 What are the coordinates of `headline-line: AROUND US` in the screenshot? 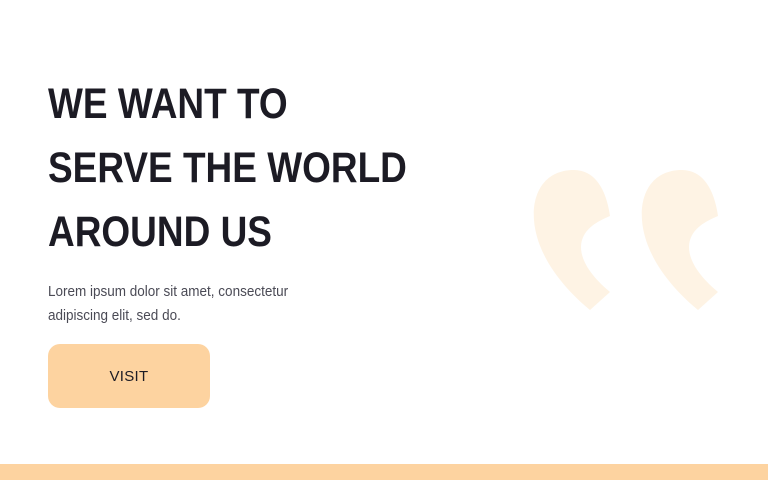 It's located at (160, 232).